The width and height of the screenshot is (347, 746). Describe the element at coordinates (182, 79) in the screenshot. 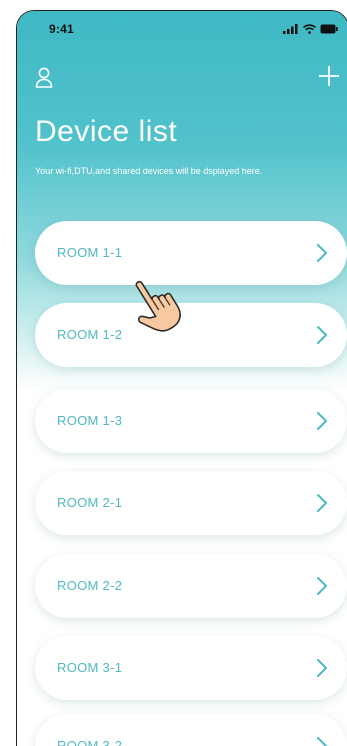

I see `top-nav` at that location.